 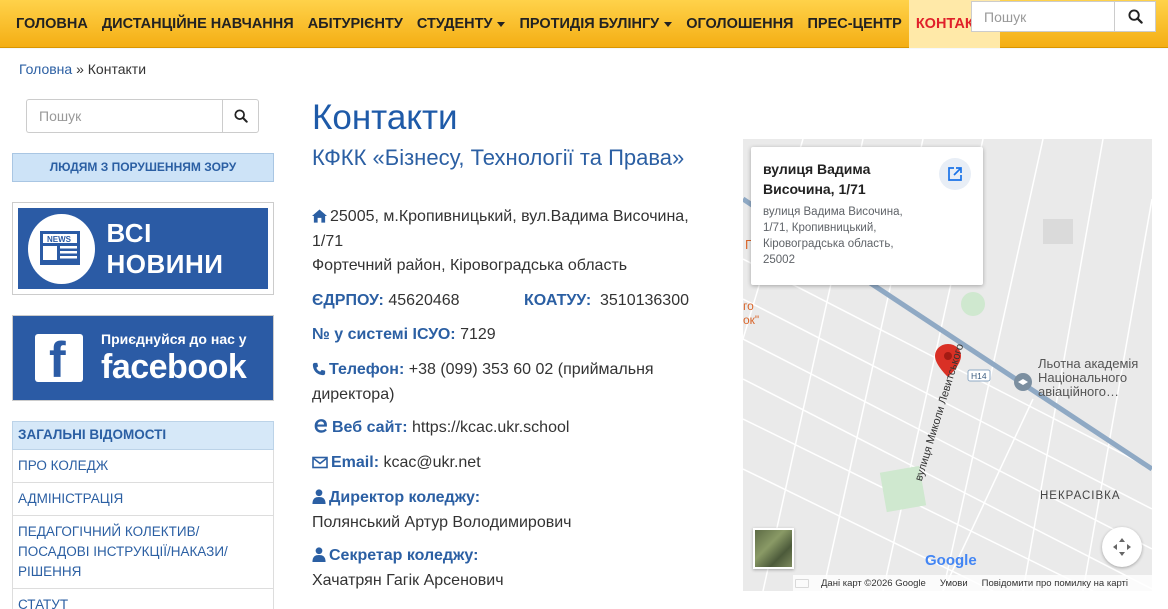 I want to click on visually-impaired-button: Людям з порушенням зору, so click(x=143, y=167).